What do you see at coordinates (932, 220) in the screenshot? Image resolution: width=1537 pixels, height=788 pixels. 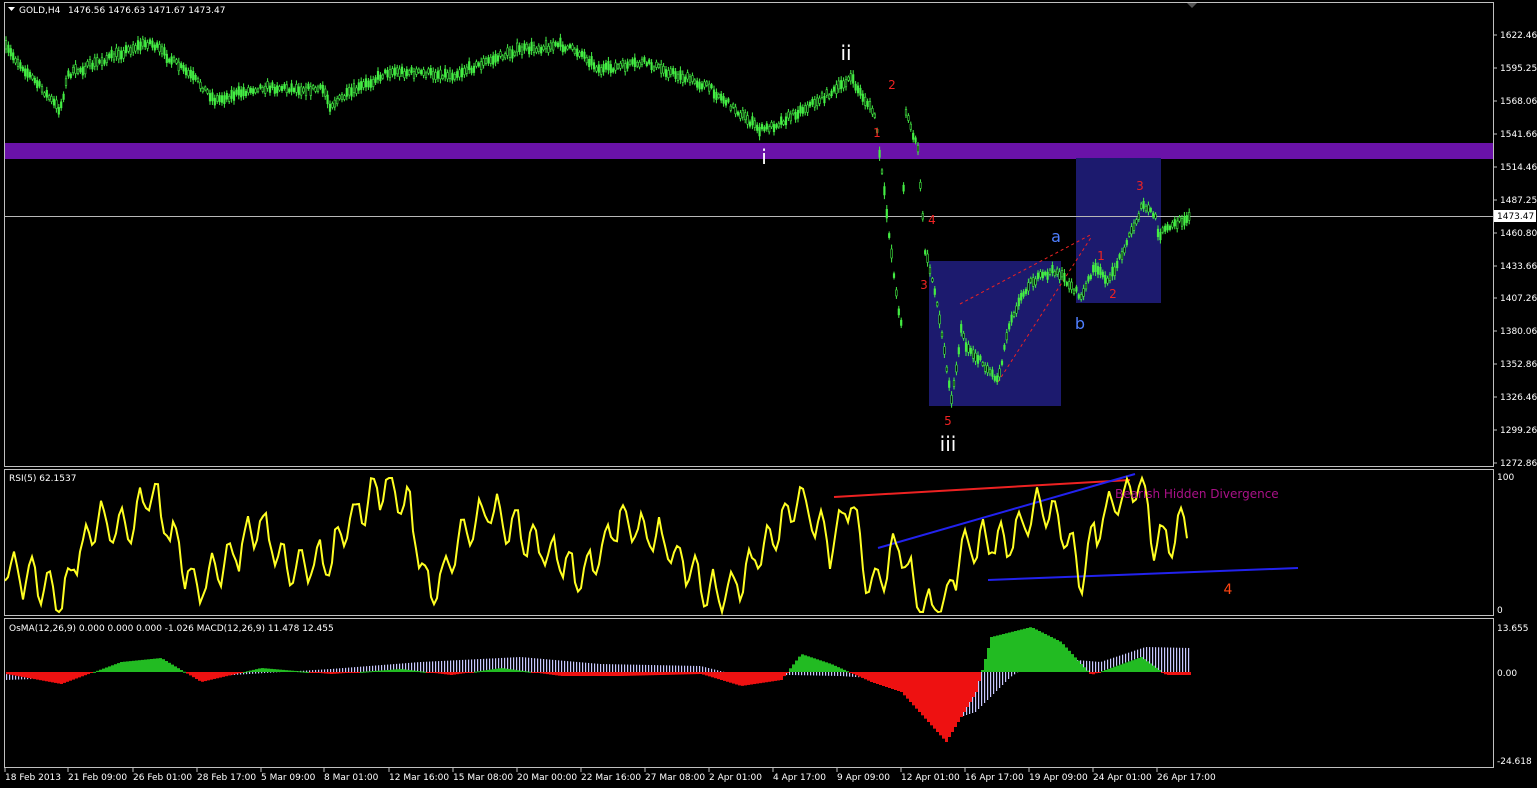 I see `wave-label-4: 4` at bounding box center [932, 220].